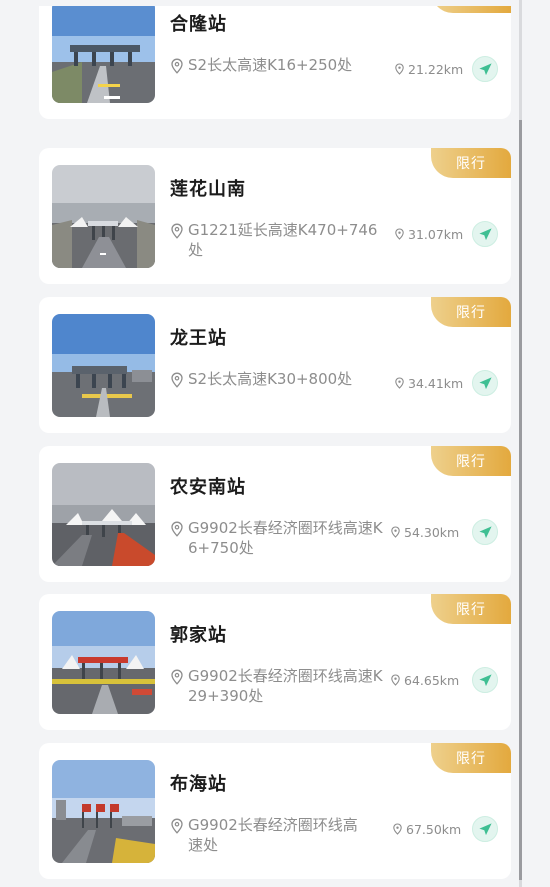  Describe the element at coordinates (208, 189) in the screenshot. I see `station-name: 莲花山南` at that location.